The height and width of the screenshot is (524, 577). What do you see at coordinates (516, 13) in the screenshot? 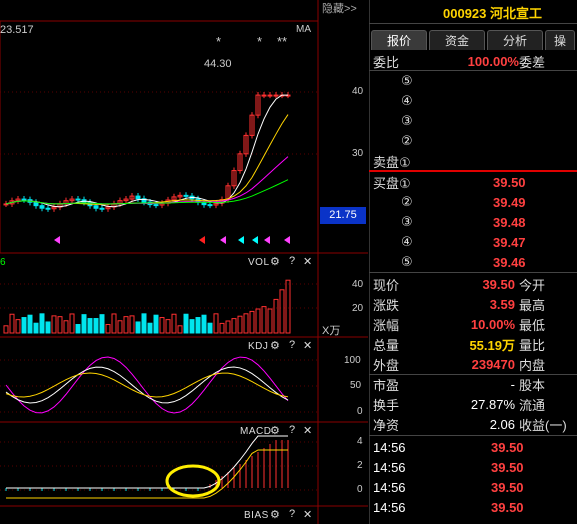
I see `stock-name: 河北宣工` at bounding box center [516, 13].